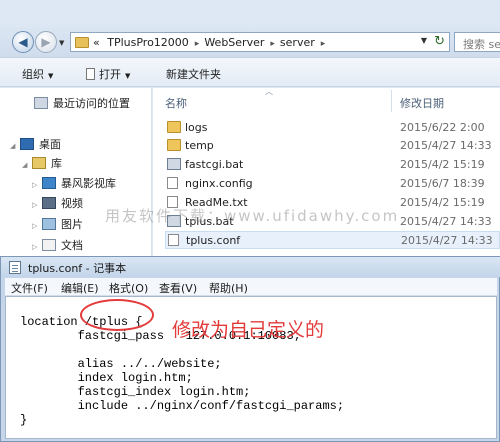  What do you see at coordinates (77, 268) in the screenshot?
I see `window-title: tplus.conf - 记事本` at bounding box center [77, 268].